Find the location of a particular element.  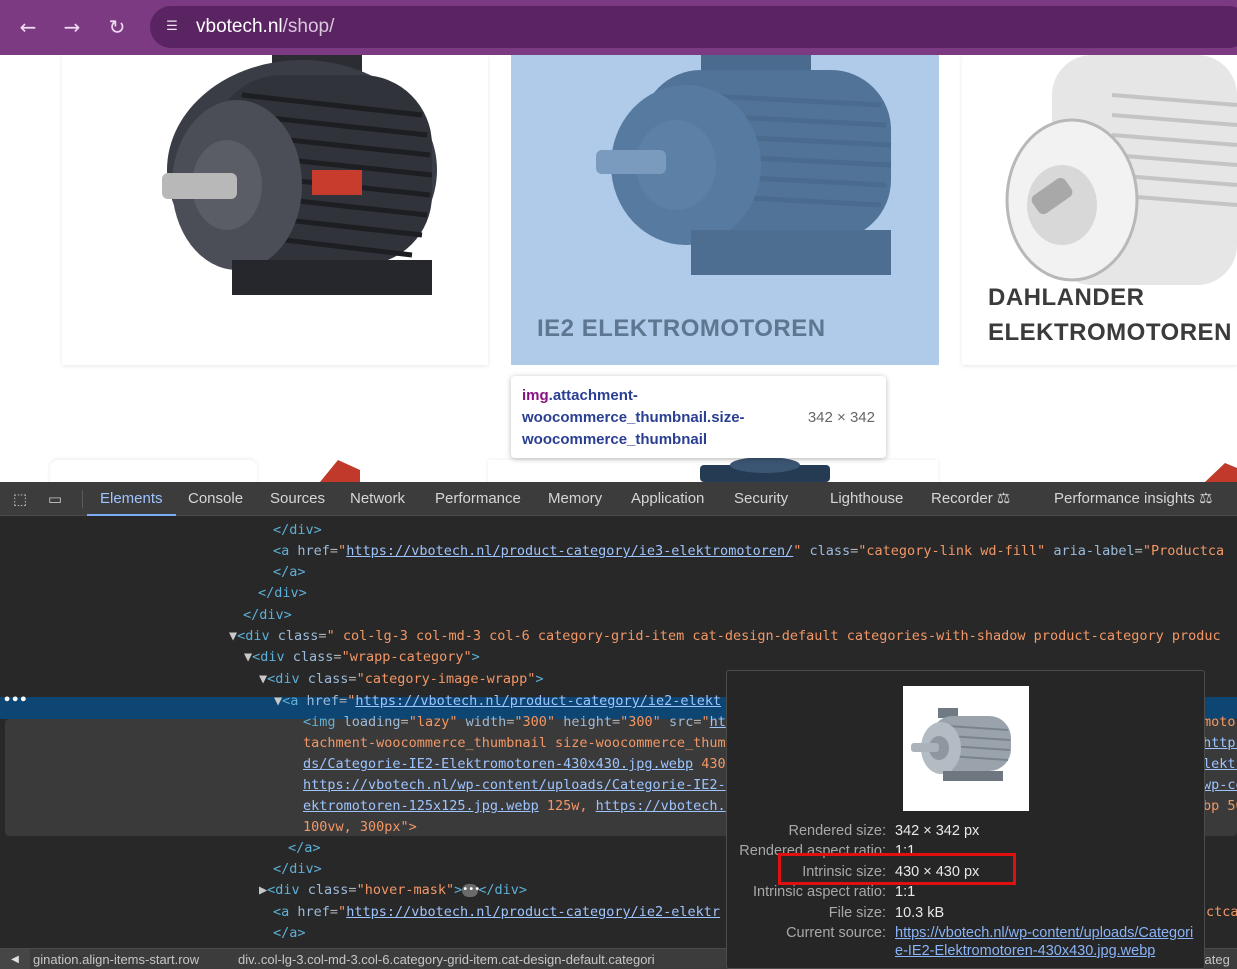

dom-node: </a> is located at coordinates (755, 572).